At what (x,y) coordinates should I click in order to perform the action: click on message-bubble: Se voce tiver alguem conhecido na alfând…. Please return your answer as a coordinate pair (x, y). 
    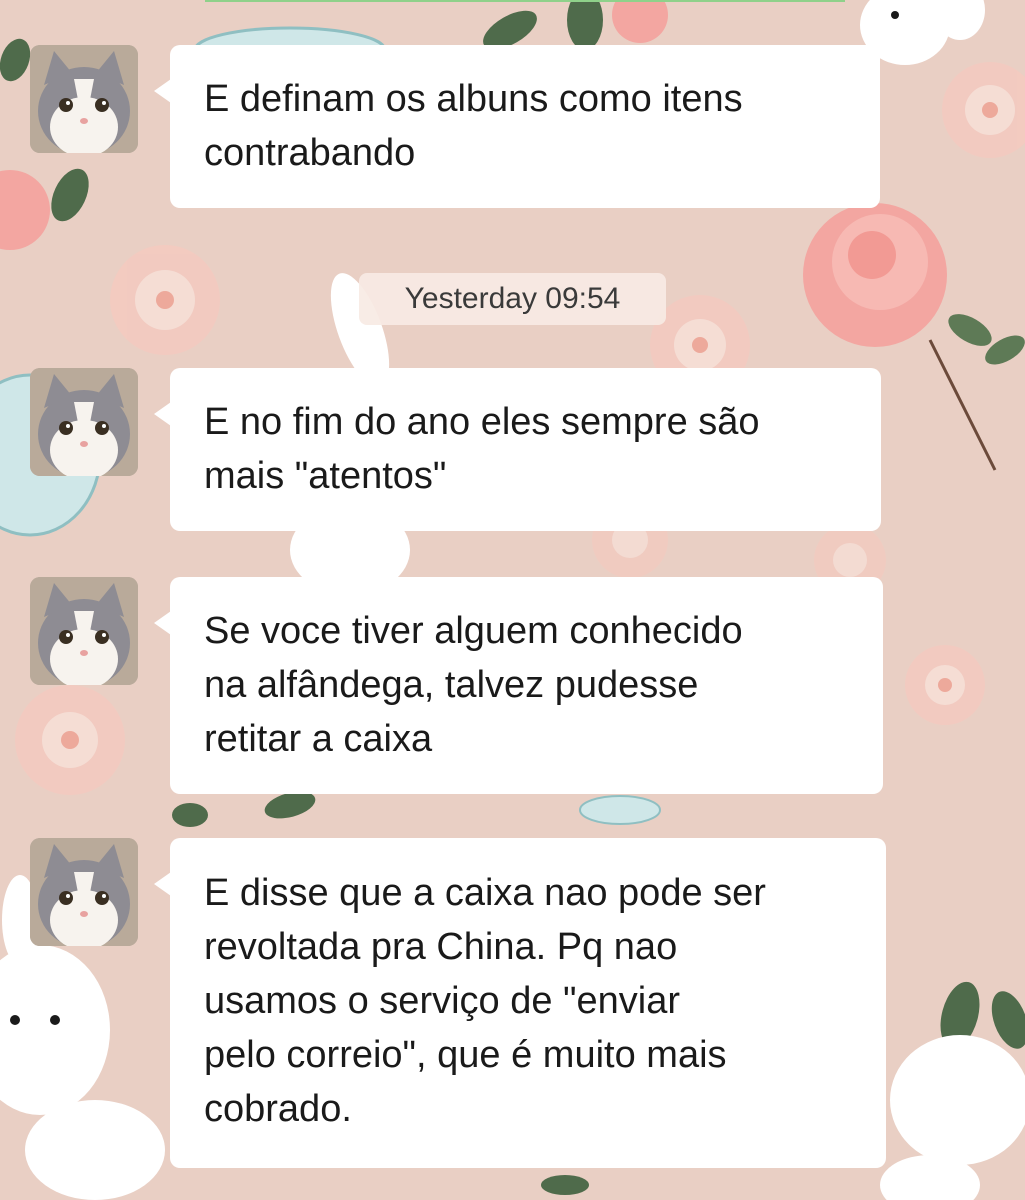
    Looking at the image, I should click on (518, 685).